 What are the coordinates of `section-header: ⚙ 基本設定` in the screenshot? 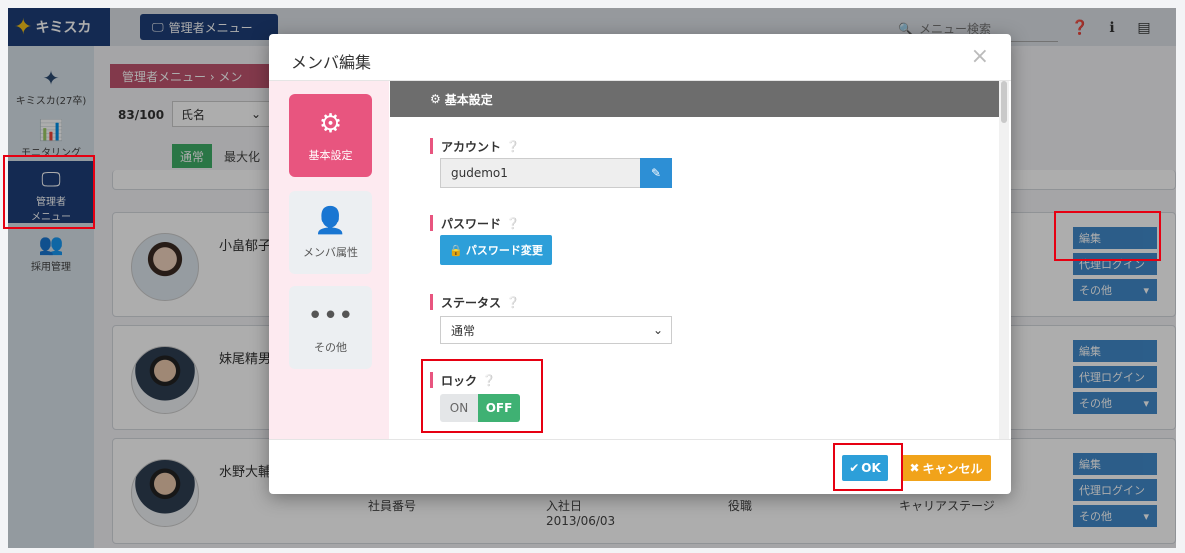 It's located at (694, 99).